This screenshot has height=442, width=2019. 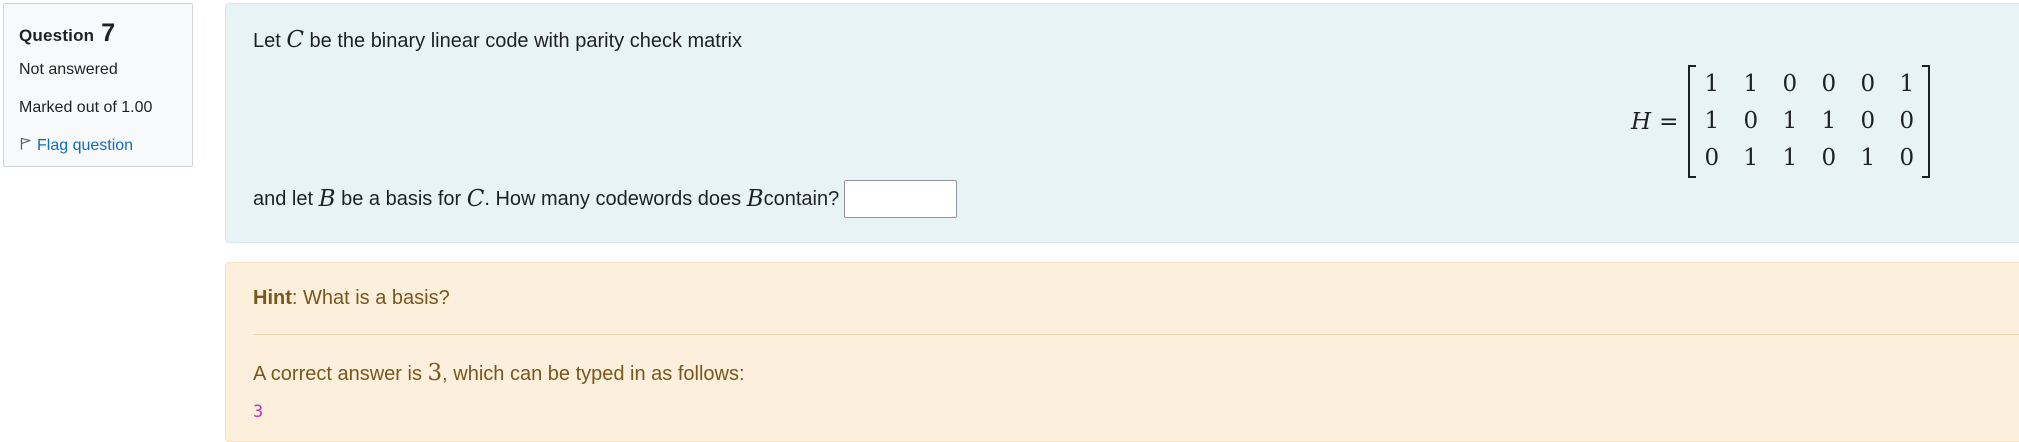 I want to click on hint-label: Hint, so click(x=272, y=298).